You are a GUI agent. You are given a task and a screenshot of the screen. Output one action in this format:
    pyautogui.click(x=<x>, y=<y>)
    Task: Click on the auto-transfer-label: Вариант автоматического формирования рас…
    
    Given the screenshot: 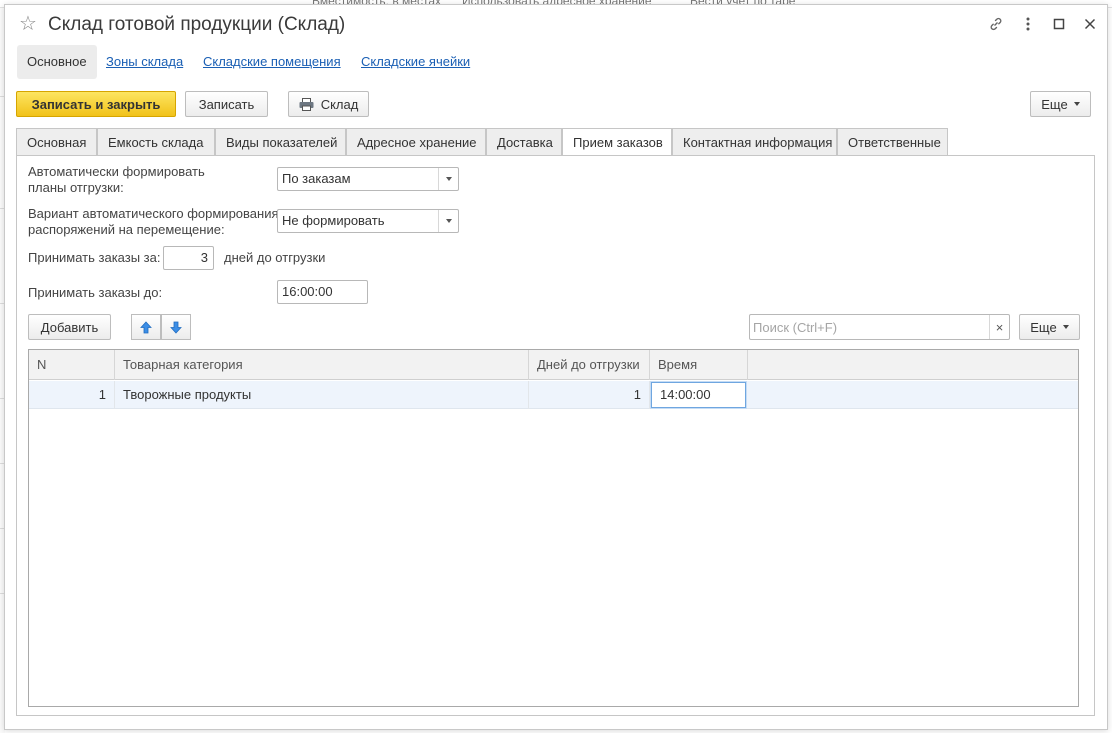 What is the action you would take?
    pyautogui.click(x=153, y=221)
    